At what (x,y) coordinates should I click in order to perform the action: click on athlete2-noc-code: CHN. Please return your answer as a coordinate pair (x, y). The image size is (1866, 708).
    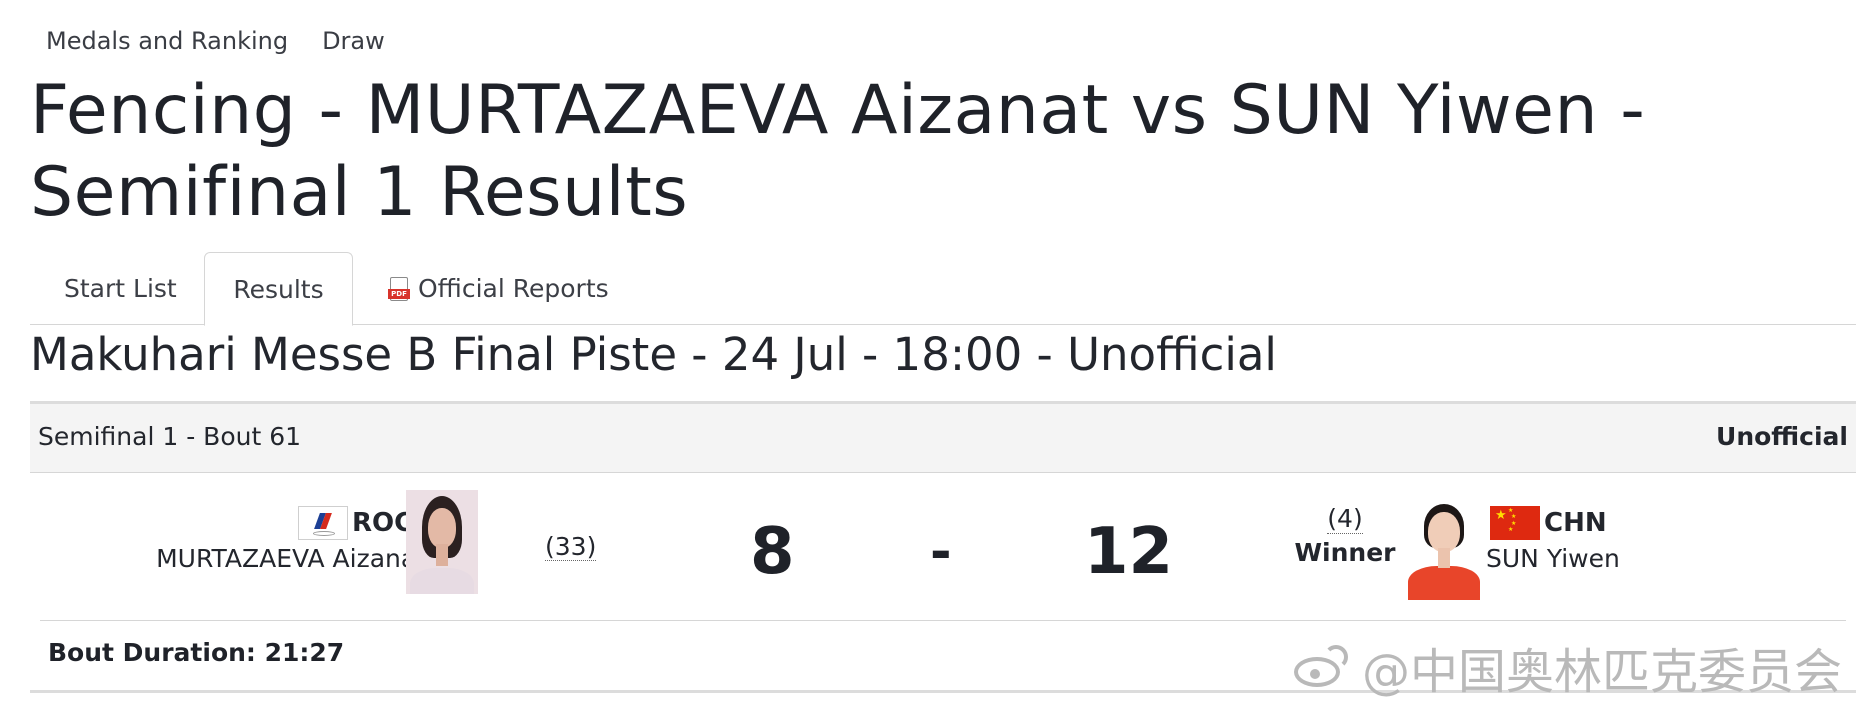
    Looking at the image, I should click on (1575, 523).